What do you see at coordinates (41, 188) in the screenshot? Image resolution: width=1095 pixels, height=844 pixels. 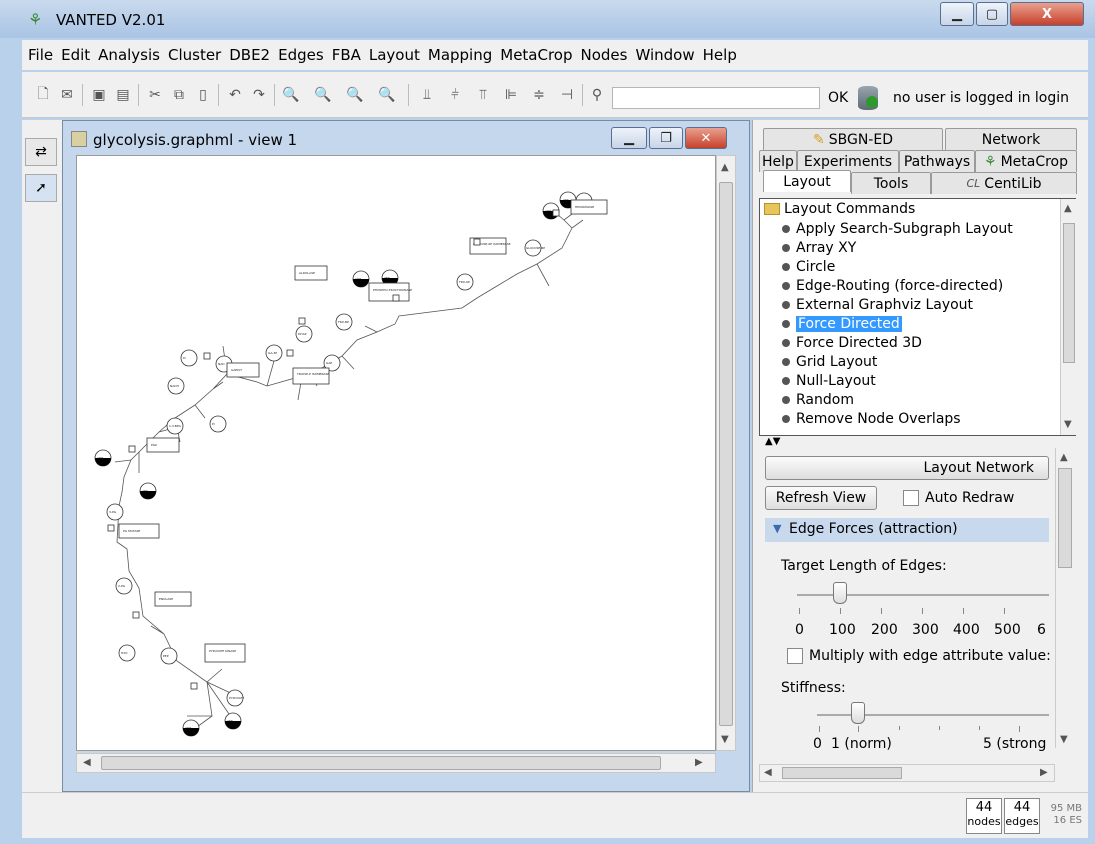 I see `select-tool-icon: ➚` at bounding box center [41, 188].